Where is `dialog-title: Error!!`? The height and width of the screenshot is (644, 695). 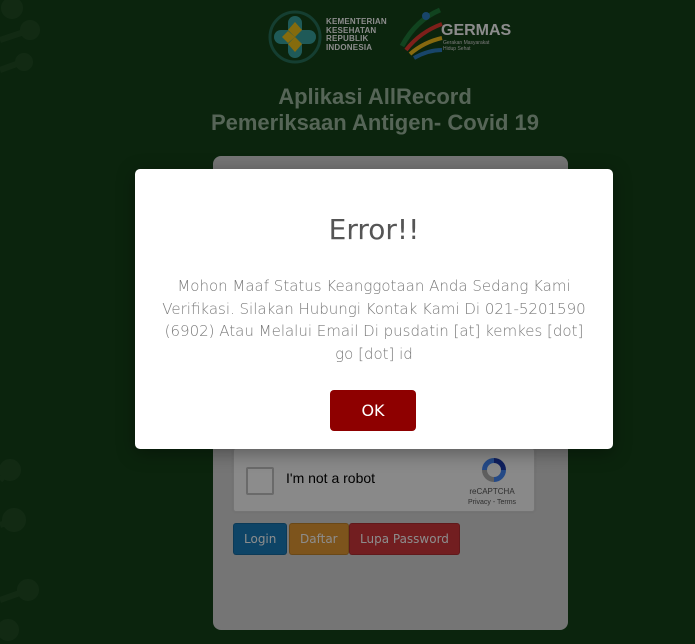
dialog-title: Error!! is located at coordinates (374, 229).